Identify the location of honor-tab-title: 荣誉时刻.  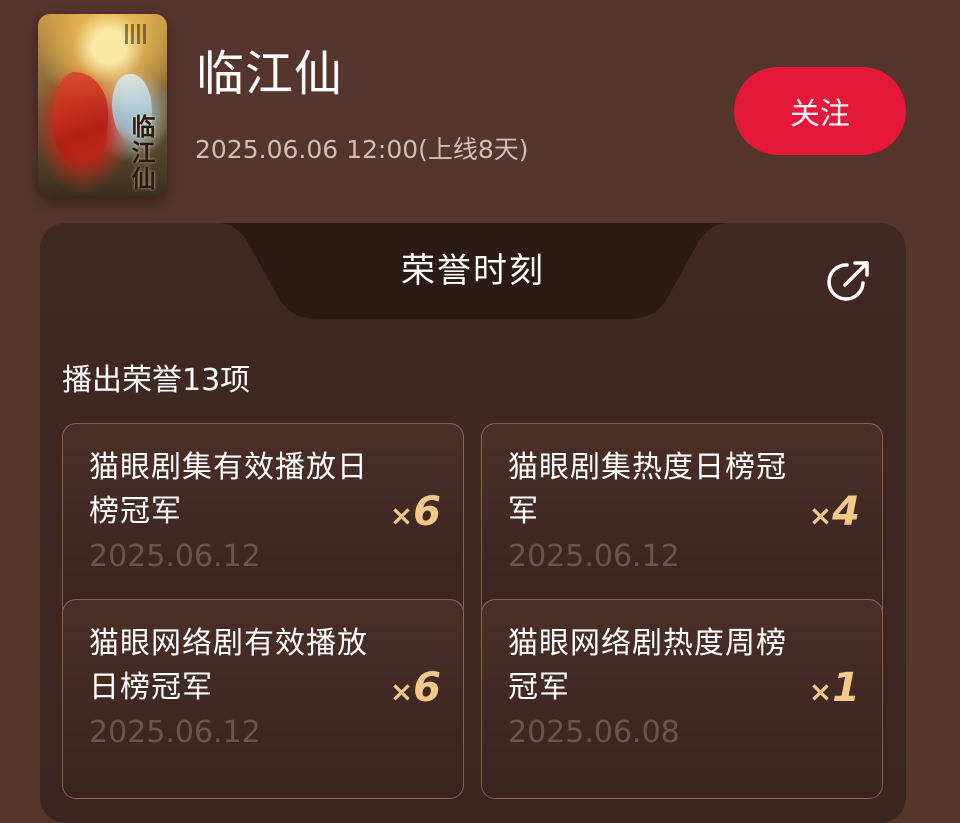
(473, 271).